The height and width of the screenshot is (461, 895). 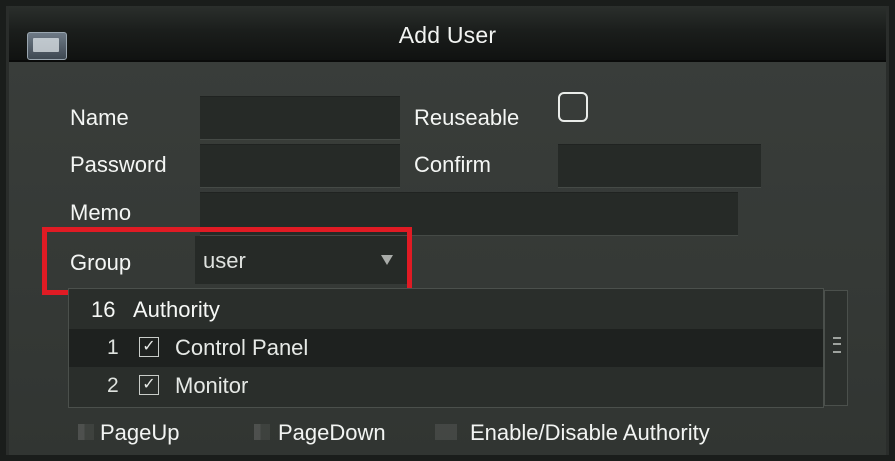 I want to click on title-bar: Add User, so click(x=447, y=34).